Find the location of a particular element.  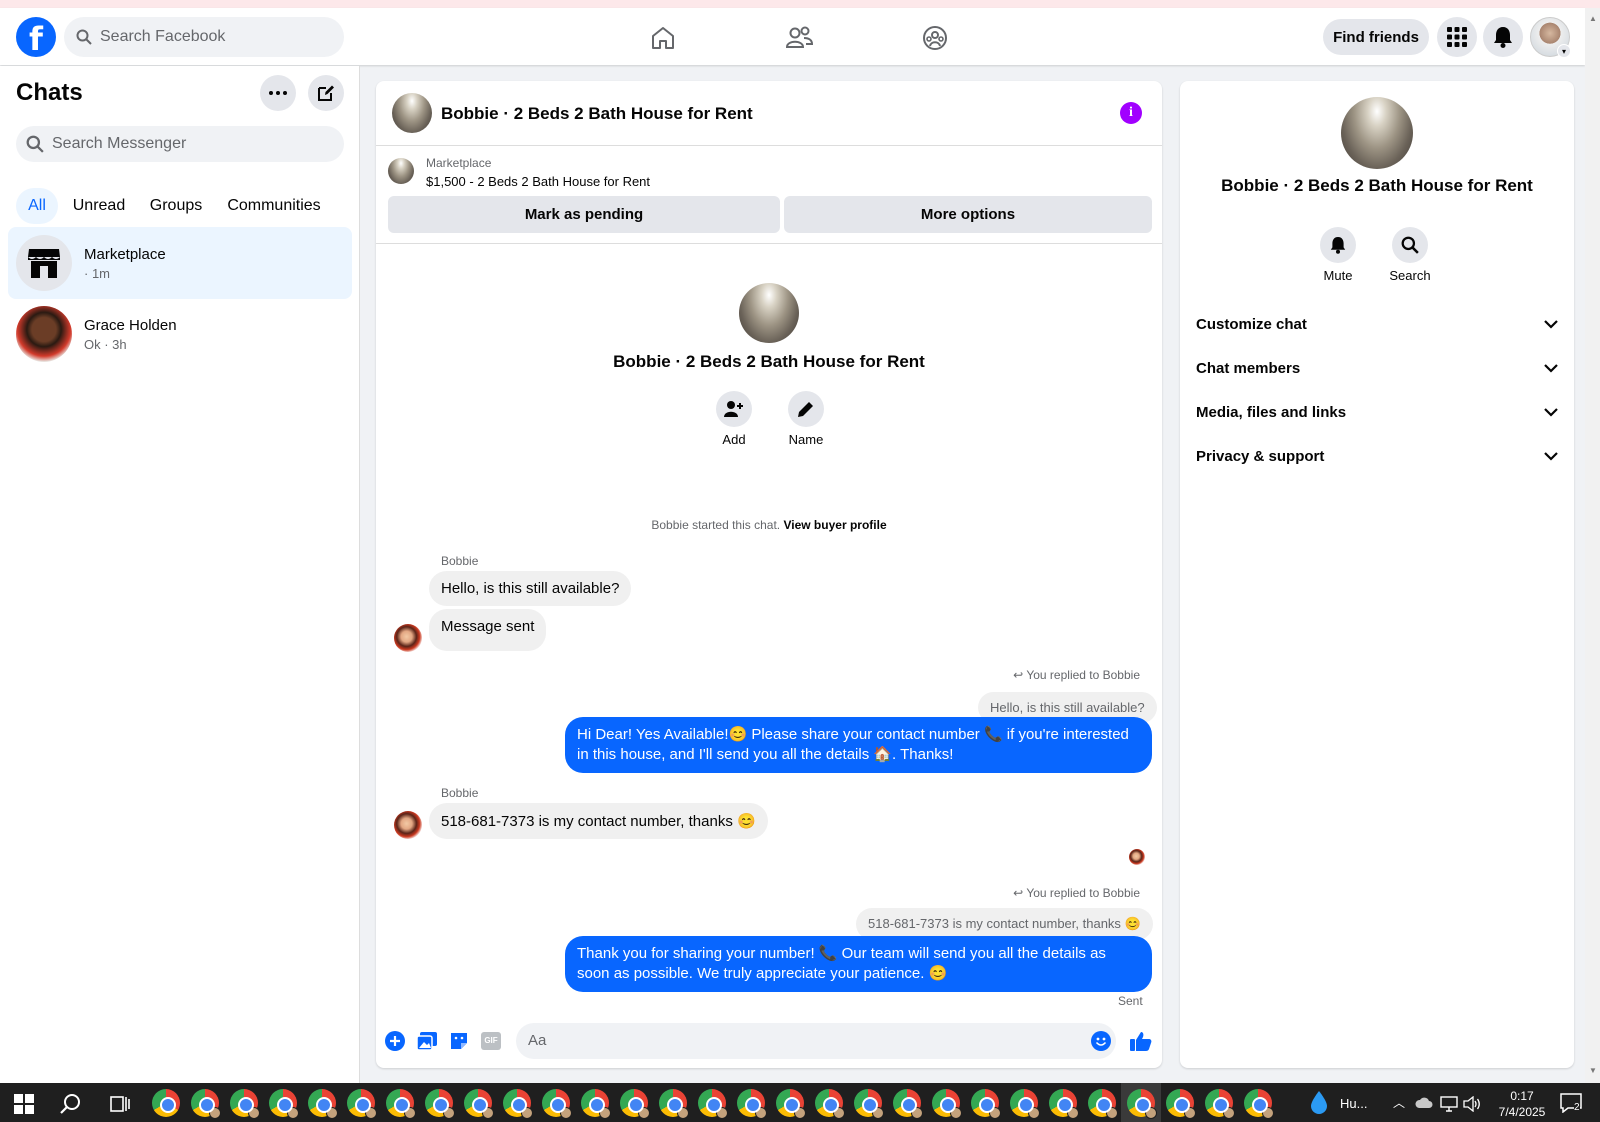

media-files-links-section: Media, files and links is located at coordinates (1377, 412).